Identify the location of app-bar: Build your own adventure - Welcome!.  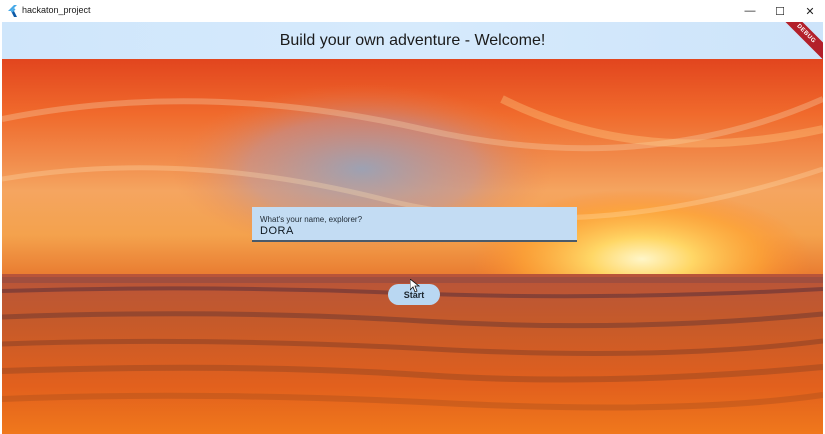
(412, 40).